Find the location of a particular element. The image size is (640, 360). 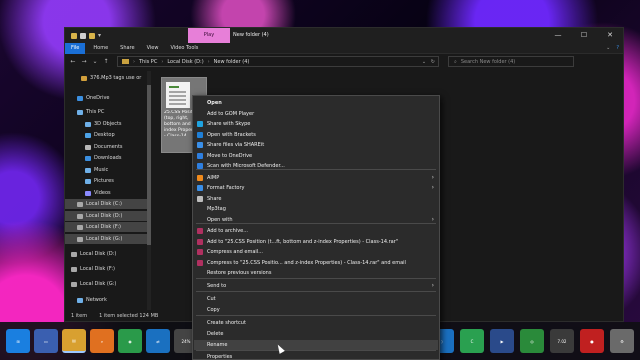

sidebar-item: Pictures is located at coordinates (106, 181).